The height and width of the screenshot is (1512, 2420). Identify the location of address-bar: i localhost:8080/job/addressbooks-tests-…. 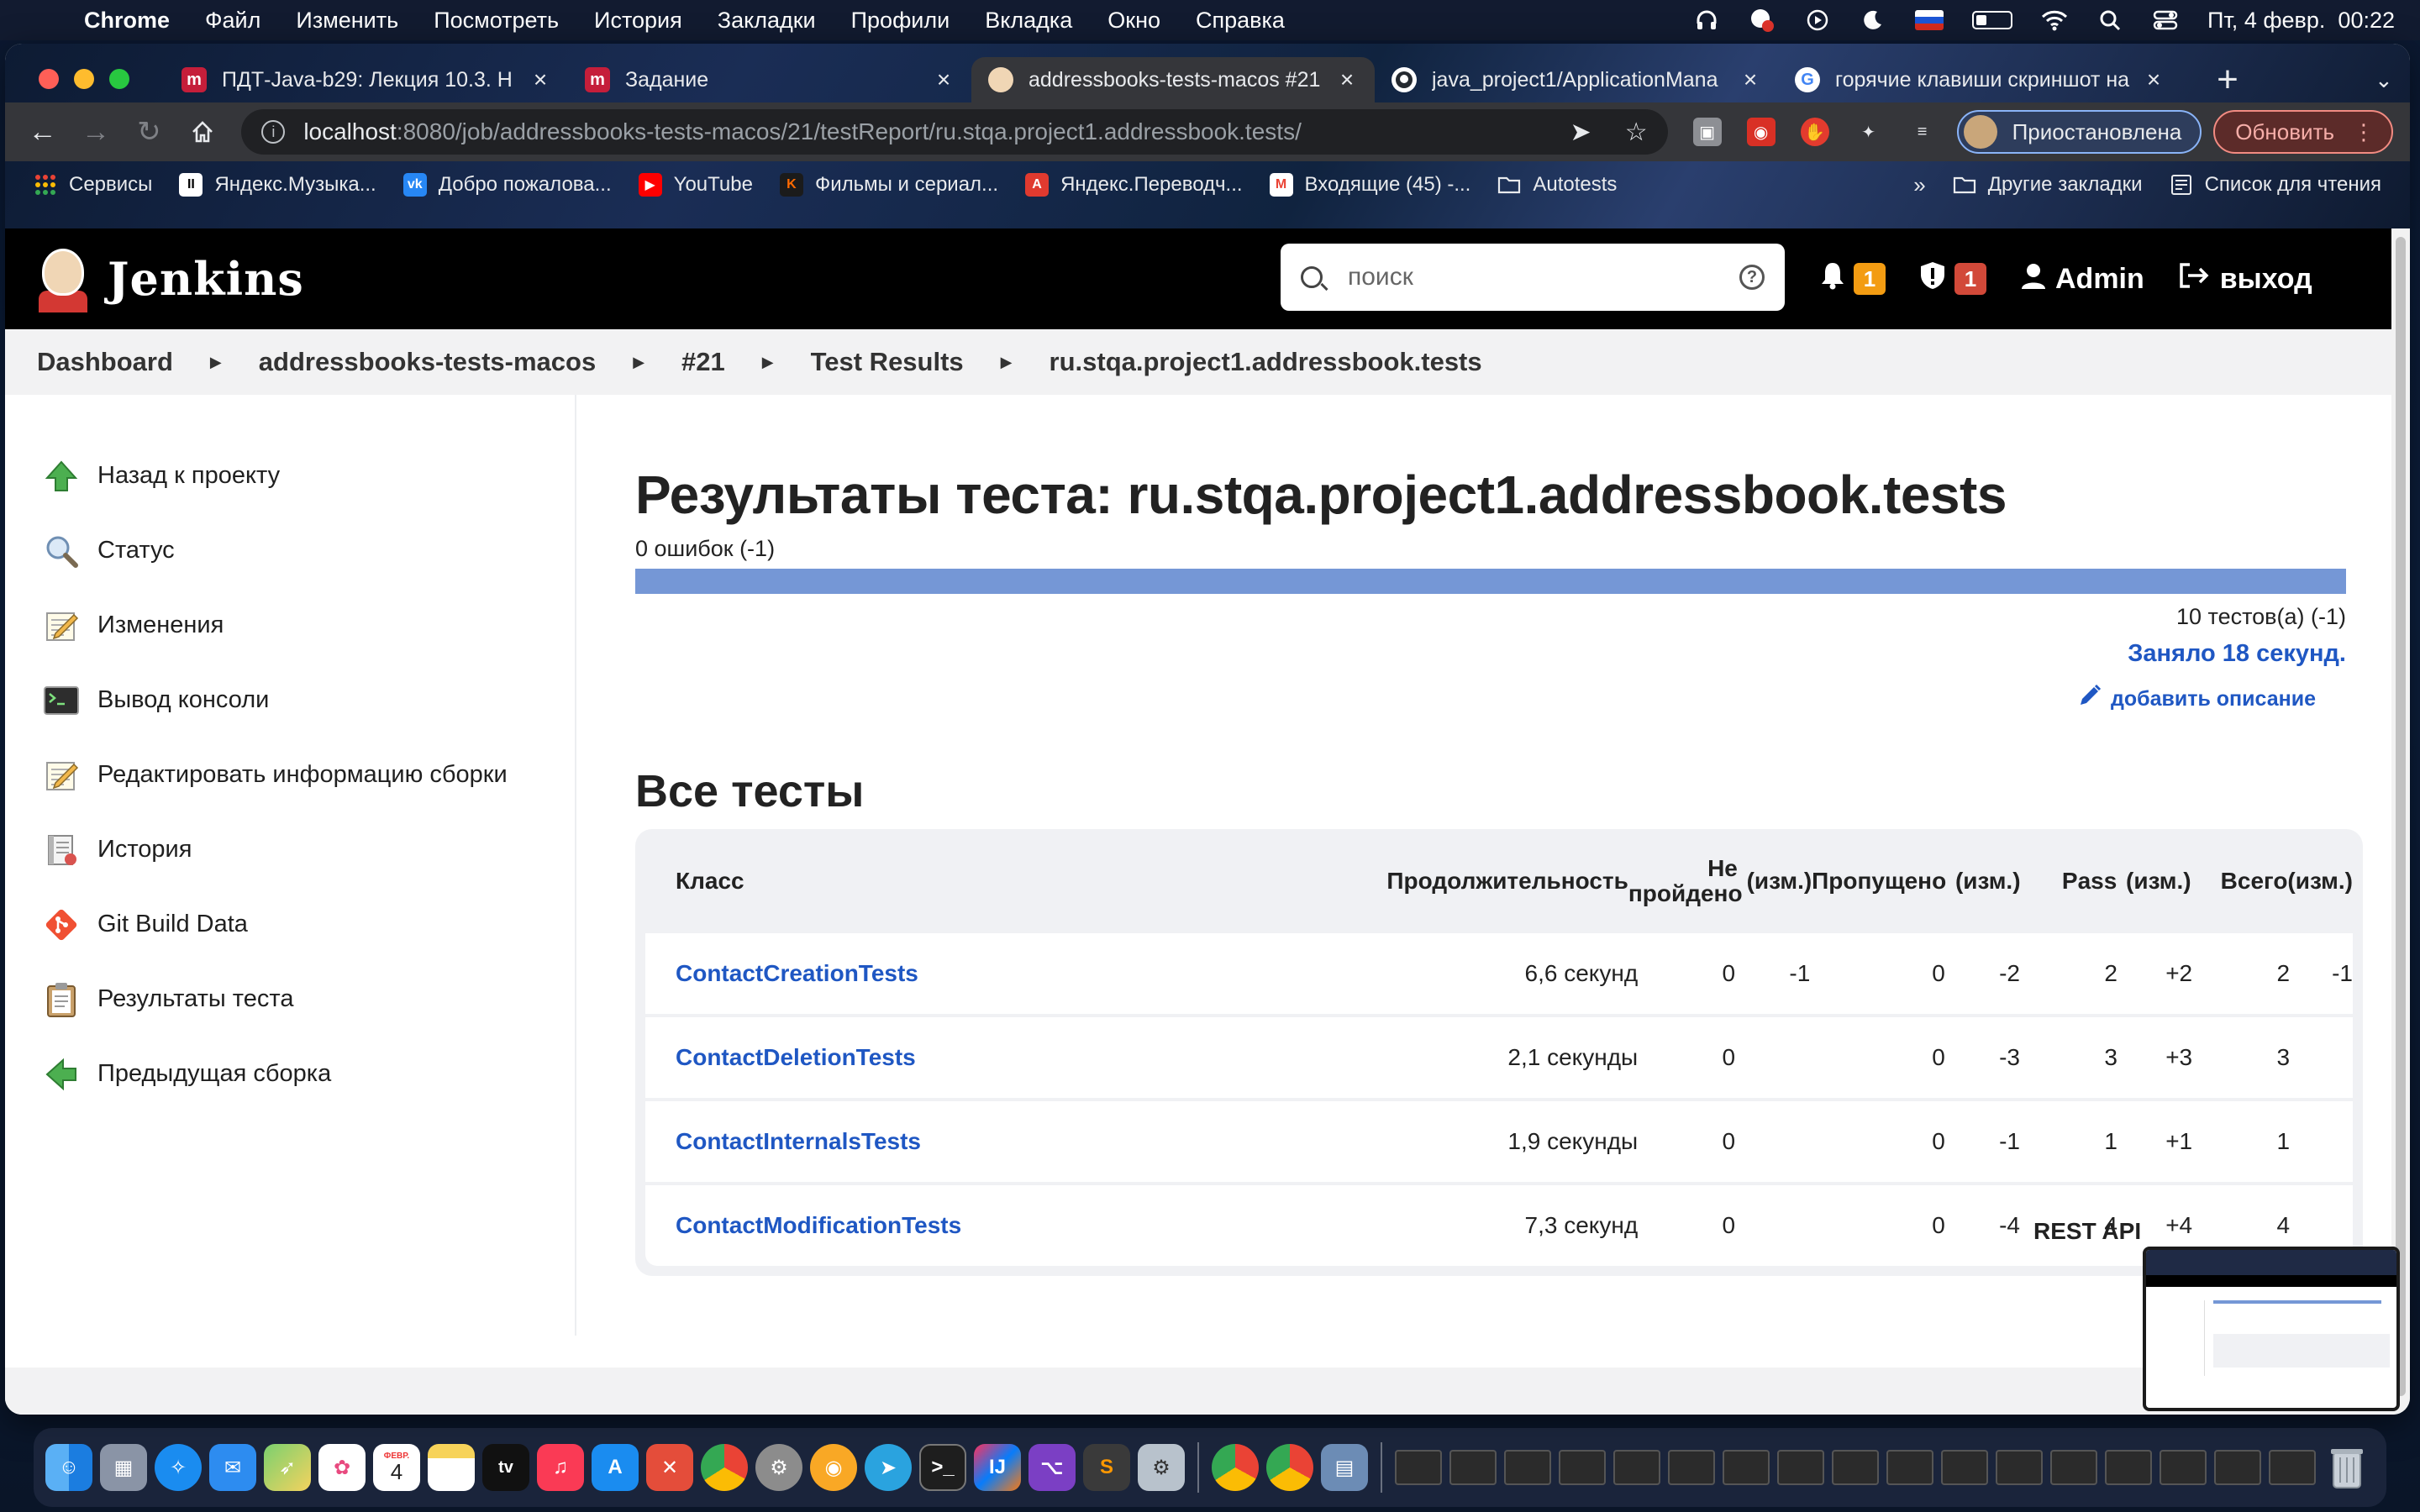
(955, 132).